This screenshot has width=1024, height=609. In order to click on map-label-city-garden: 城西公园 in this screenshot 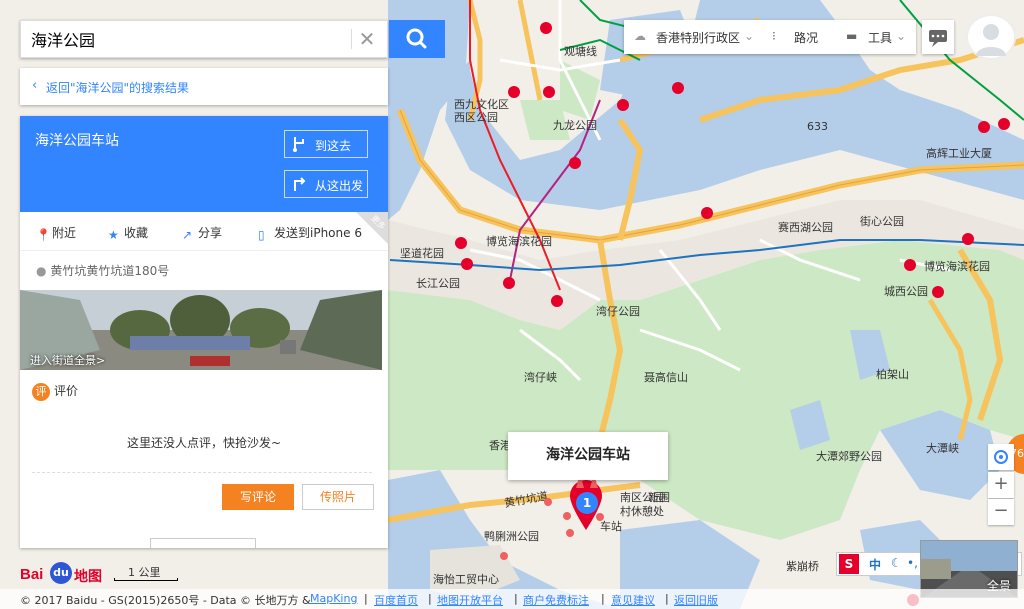, I will do `click(906, 291)`.